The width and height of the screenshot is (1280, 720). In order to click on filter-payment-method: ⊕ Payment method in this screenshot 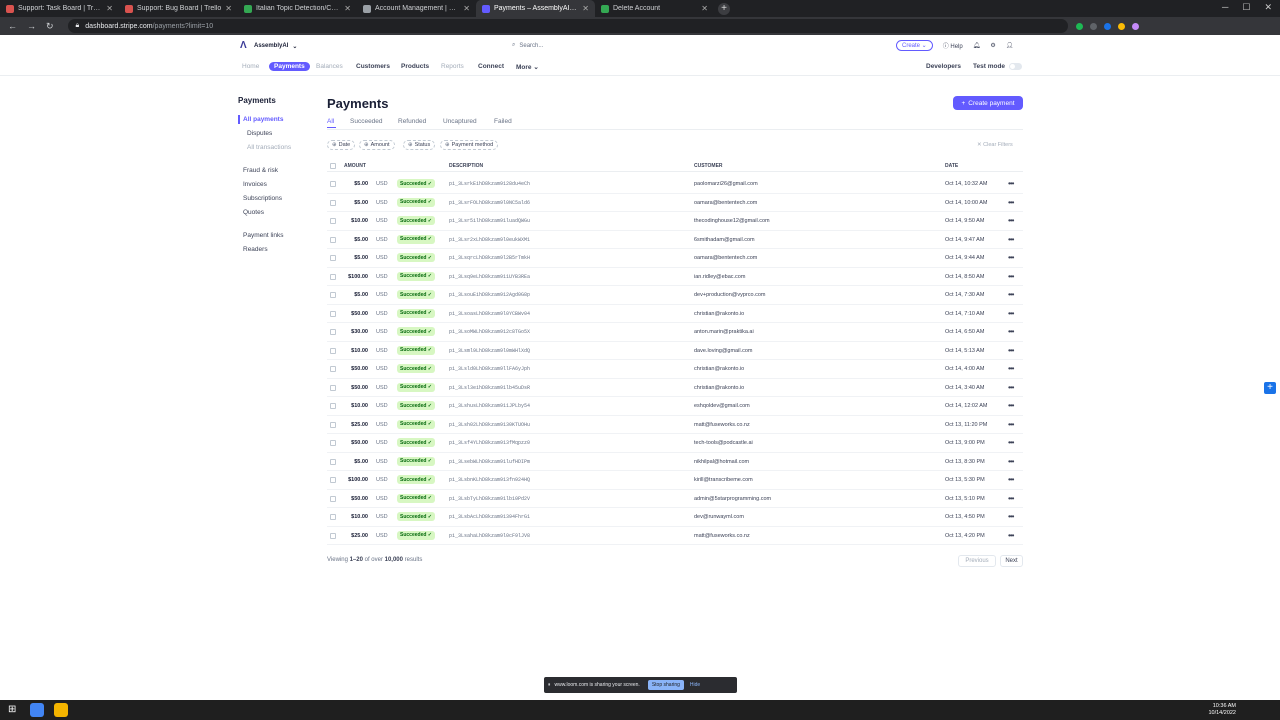, I will do `click(469, 145)`.